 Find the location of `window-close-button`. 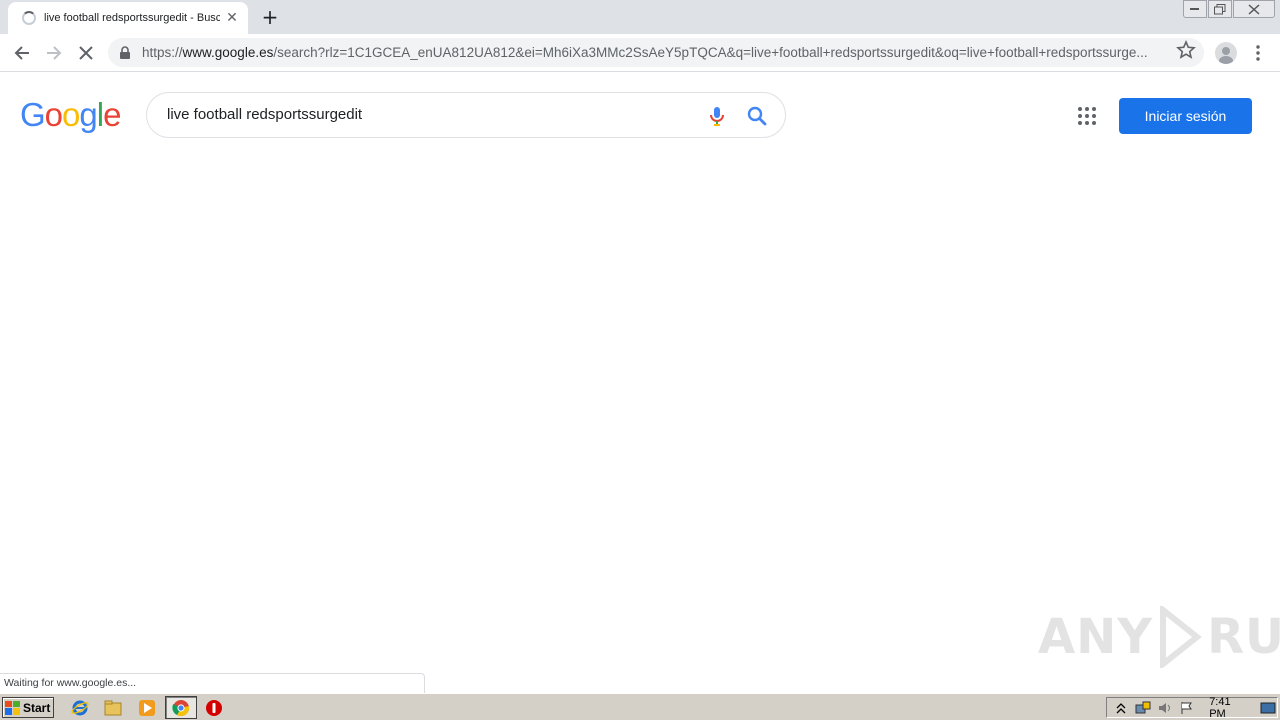

window-close-button is located at coordinates (1254, 9).